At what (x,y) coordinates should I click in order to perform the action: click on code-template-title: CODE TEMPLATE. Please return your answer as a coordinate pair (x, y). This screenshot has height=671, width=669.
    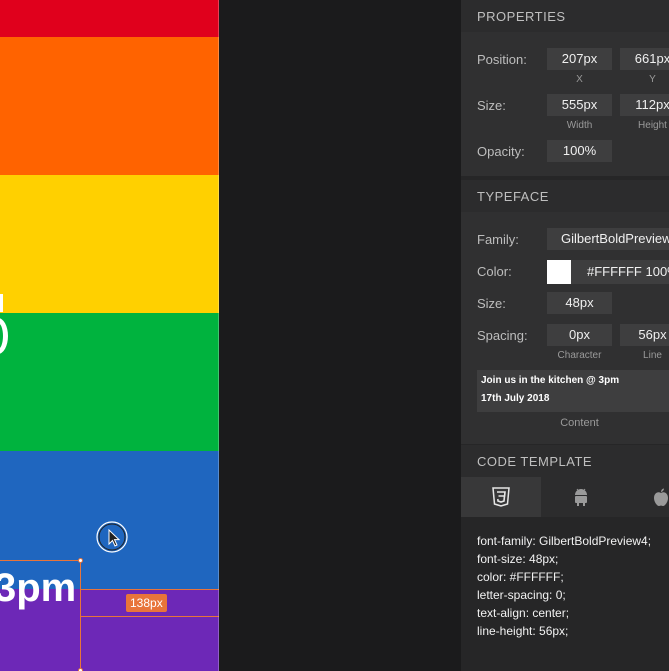
    Looking at the image, I should click on (535, 461).